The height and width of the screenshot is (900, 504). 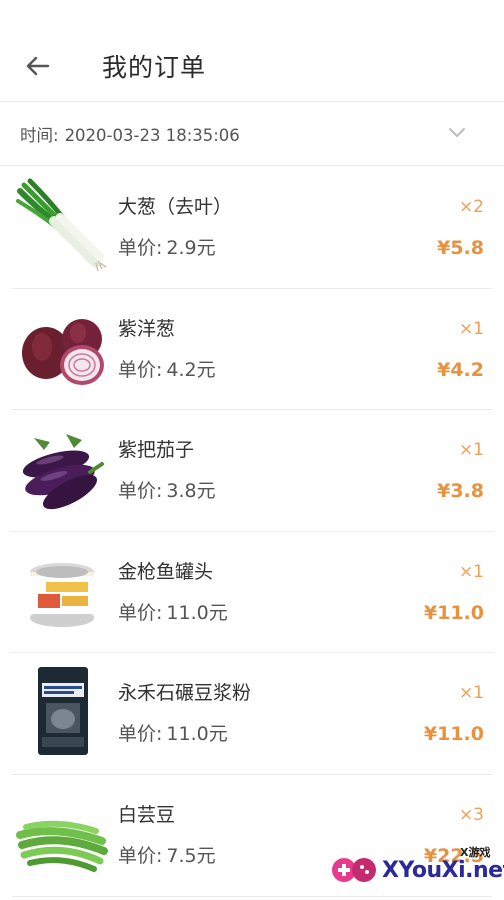 What do you see at coordinates (252, 350) in the screenshot?
I see `order-item: 紫洋葱 单价: 4.2元 ×1 ¥4.2` at bounding box center [252, 350].